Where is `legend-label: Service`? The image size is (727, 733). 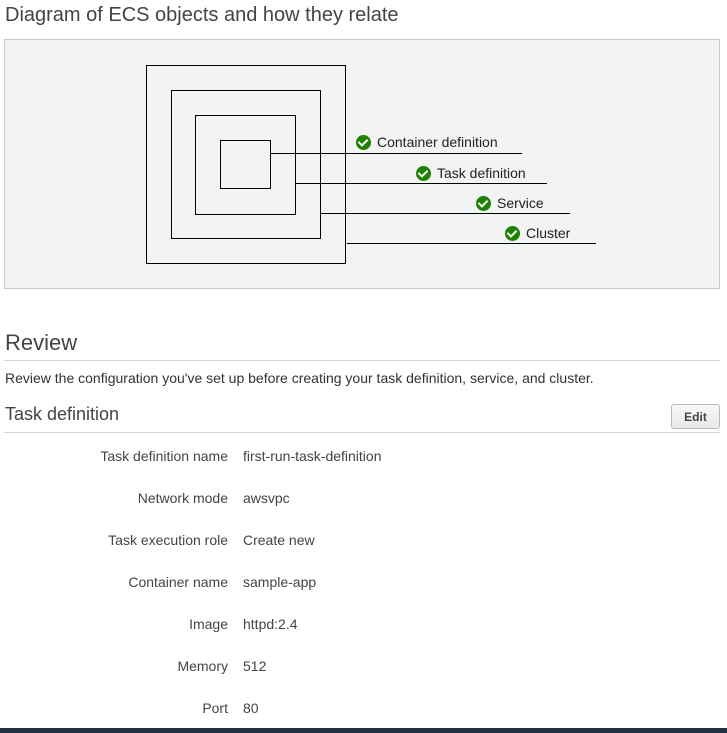 legend-label: Service is located at coordinates (520, 203).